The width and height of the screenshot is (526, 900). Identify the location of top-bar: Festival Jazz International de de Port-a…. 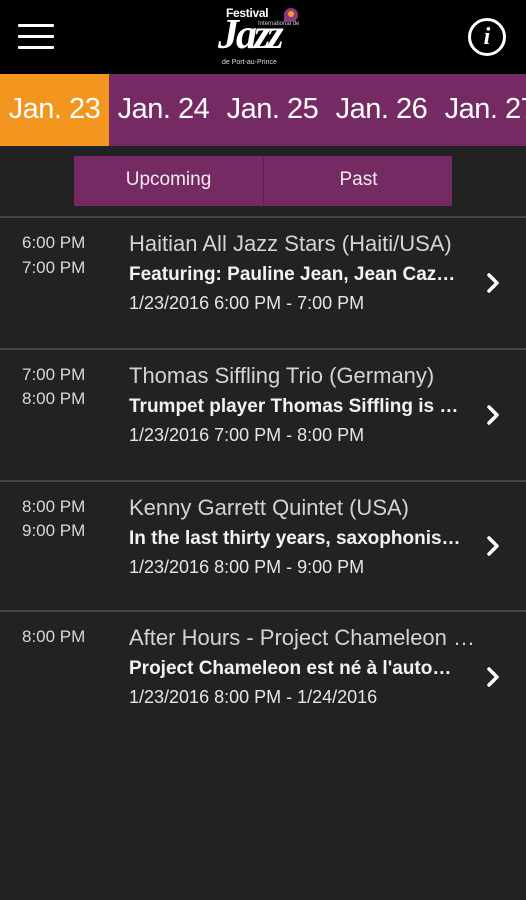
(263, 37).